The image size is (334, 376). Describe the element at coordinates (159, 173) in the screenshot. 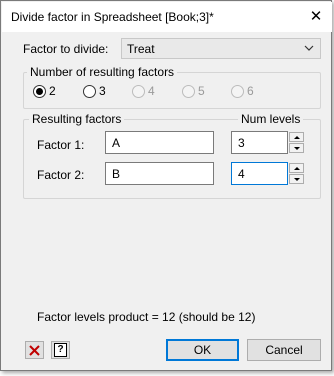

I see `factor-2-name-input: B` at that location.